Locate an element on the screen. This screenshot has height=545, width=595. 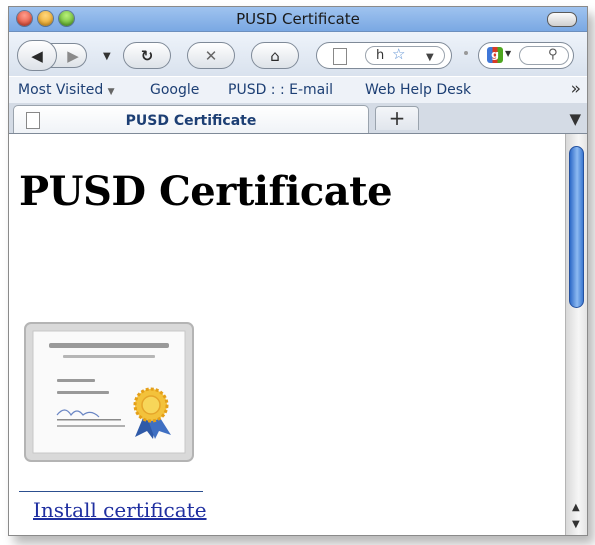
tab-pusd-certificate: PUSD Certificate is located at coordinates (191, 119).